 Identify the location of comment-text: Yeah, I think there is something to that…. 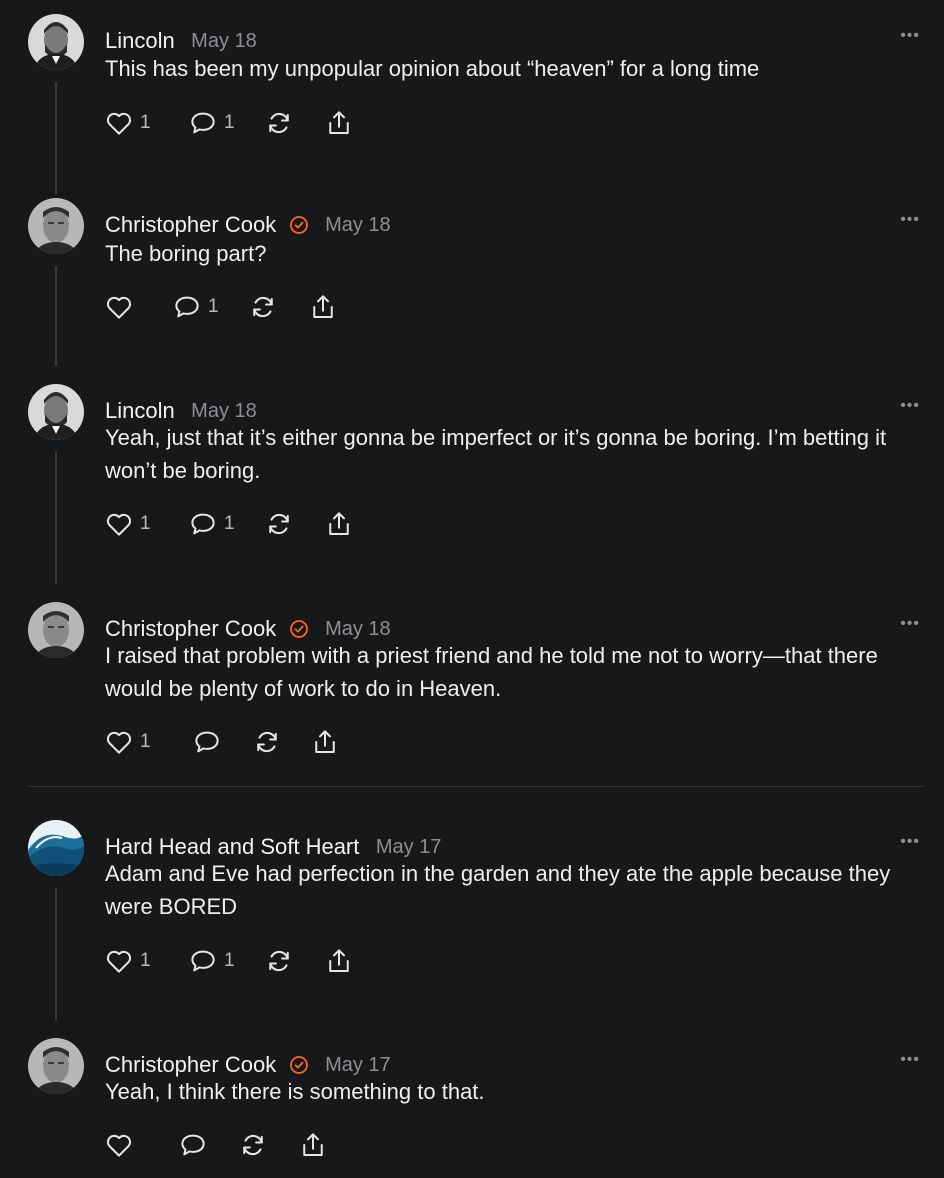
(295, 1091).